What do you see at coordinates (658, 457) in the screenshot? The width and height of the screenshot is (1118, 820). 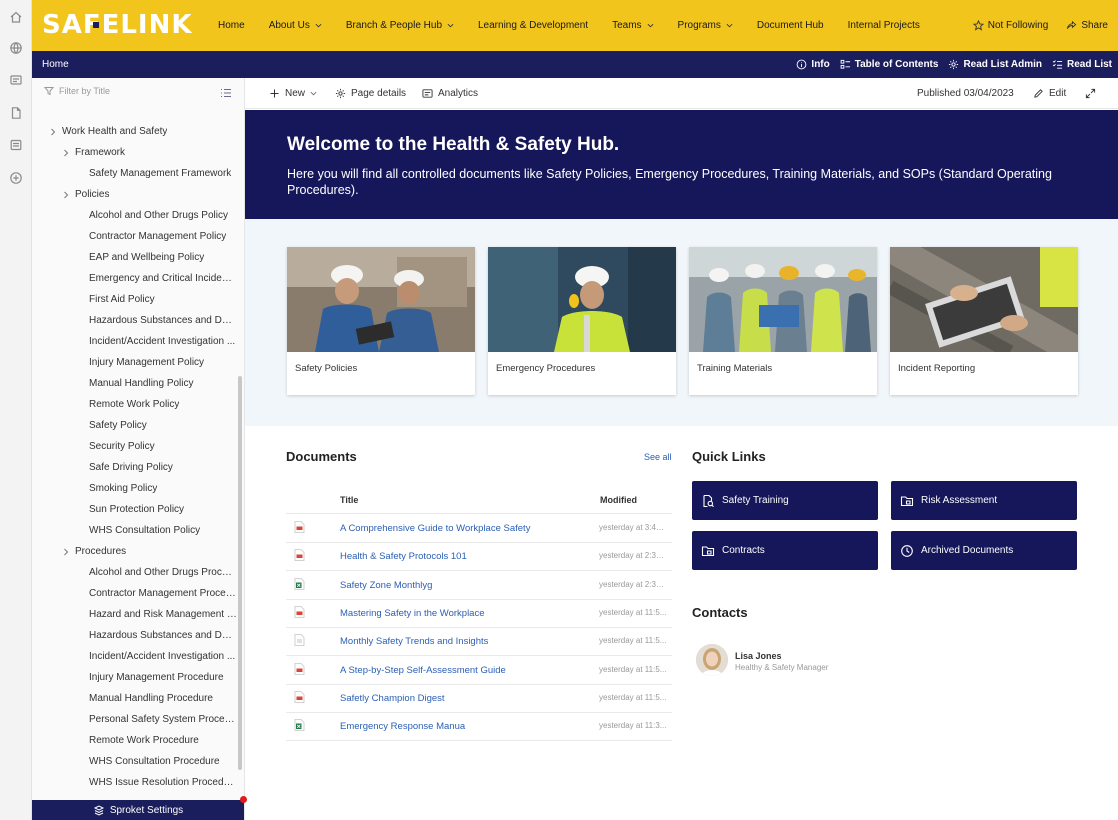 I see `see-all-link: See all` at bounding box center [658, 457].